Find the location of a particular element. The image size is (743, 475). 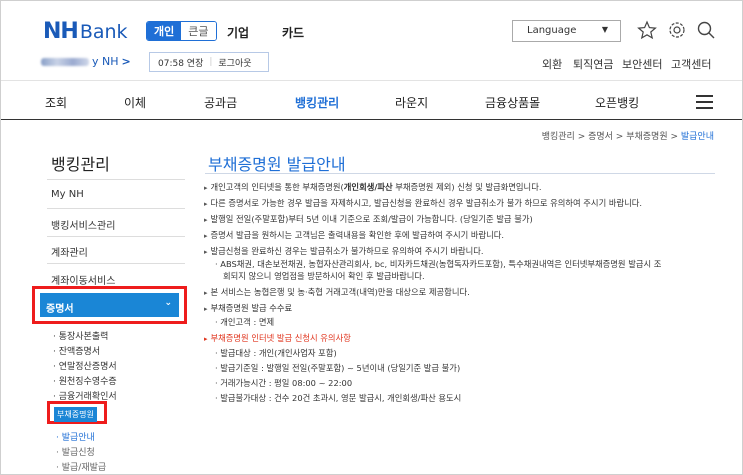

notice-text: 개인고객의 인터넷을 통한 부채증명원( is located at coordinates (277, 187).